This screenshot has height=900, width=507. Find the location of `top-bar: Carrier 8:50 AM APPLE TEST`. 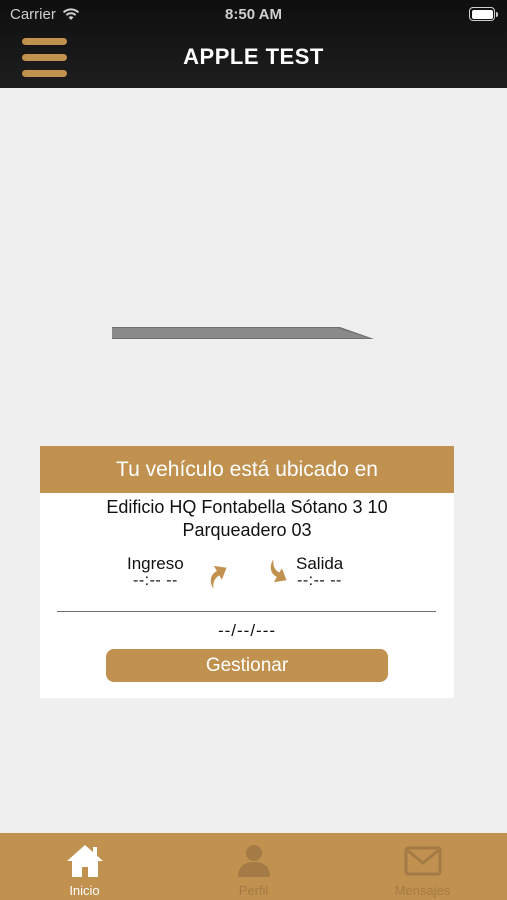

top-bar: Carrier 8:50 AM APPLE TEST is located at coordinates (253, 44).